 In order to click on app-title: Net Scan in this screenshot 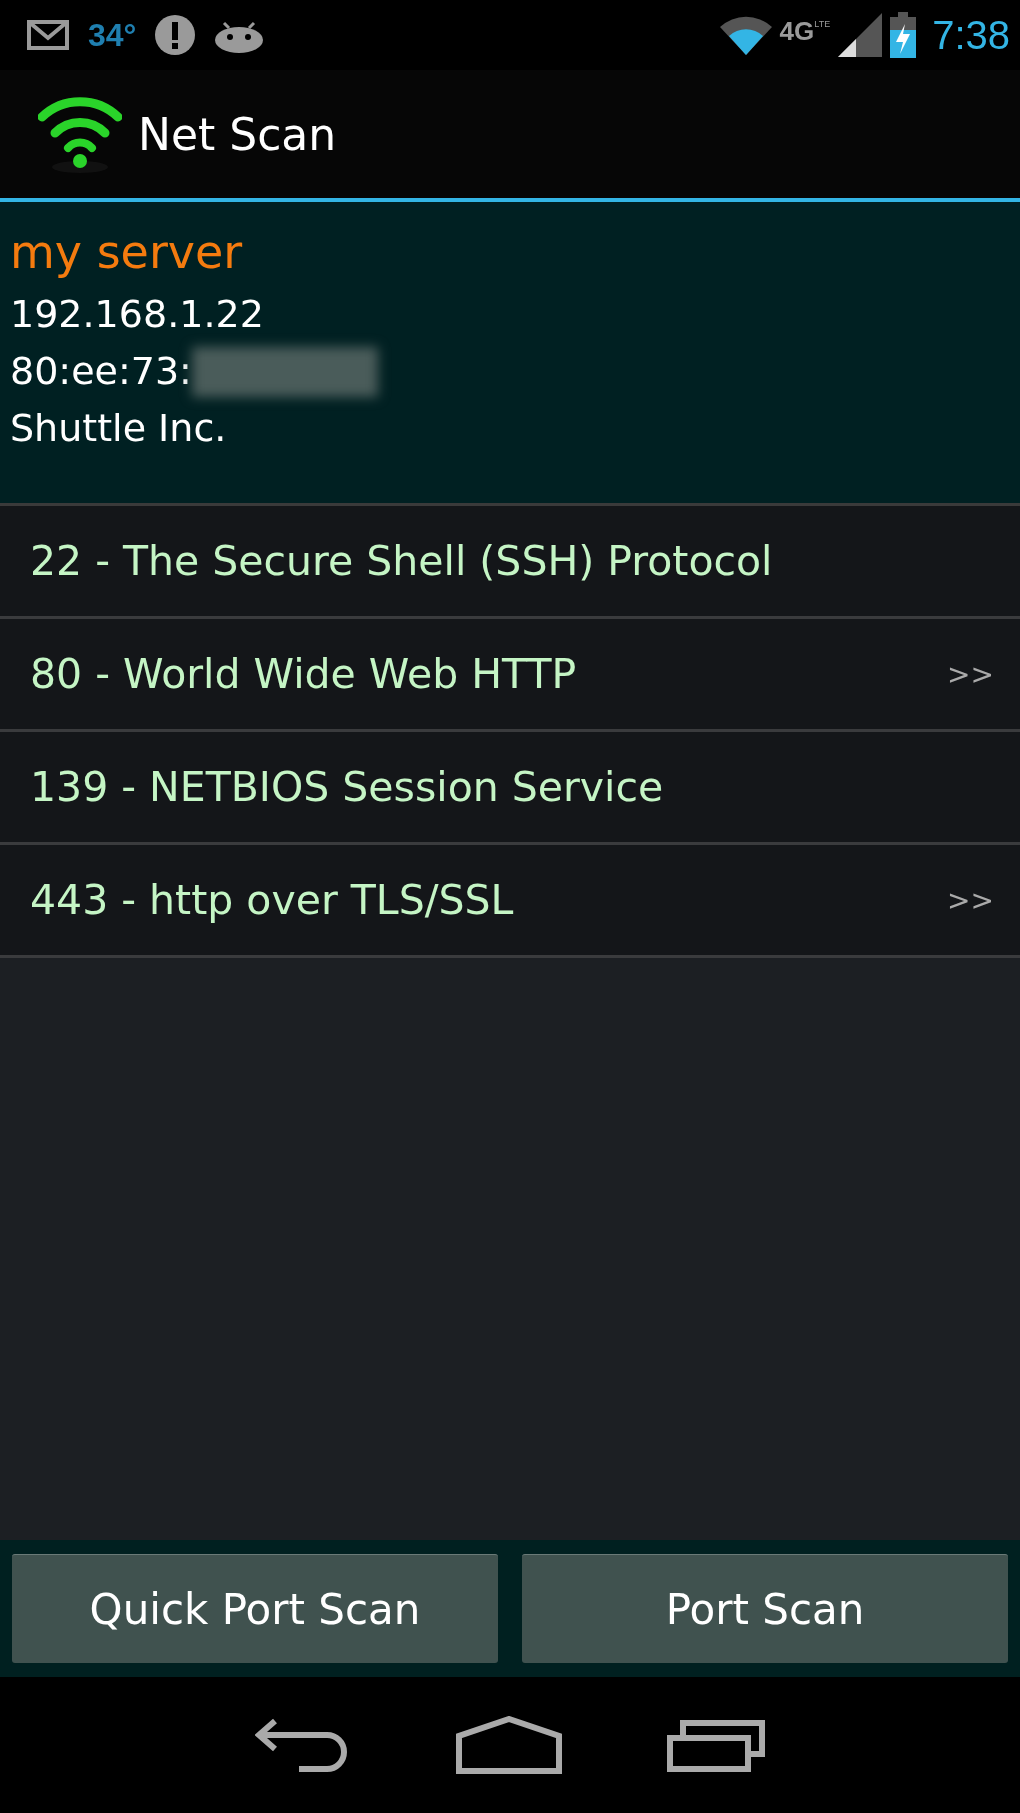, I will do `click(237, 134)`.